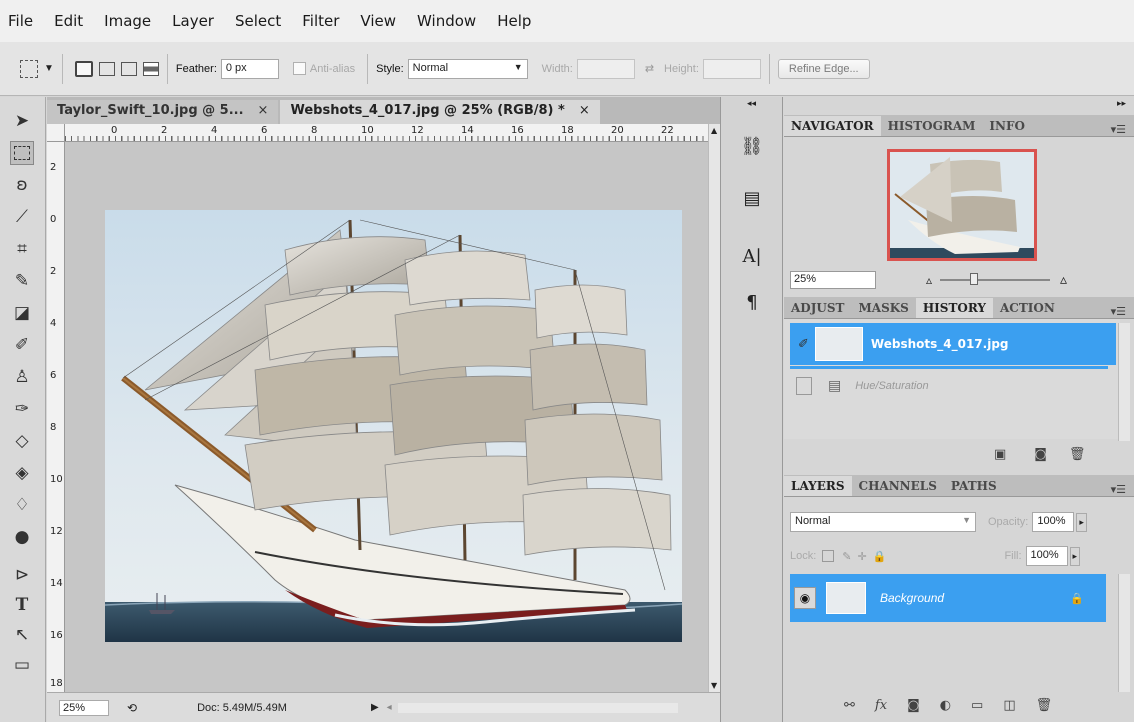 The width and height of the screenshot is (1134, 722). I want to click on history-brush-source-icon: ✐, so click(803, 344).